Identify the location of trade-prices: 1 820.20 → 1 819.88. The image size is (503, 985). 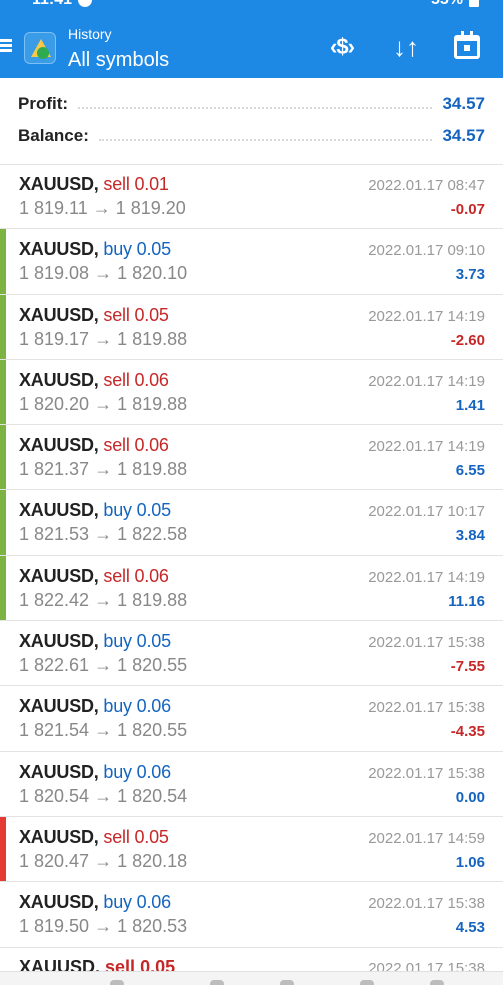
(103, 403).